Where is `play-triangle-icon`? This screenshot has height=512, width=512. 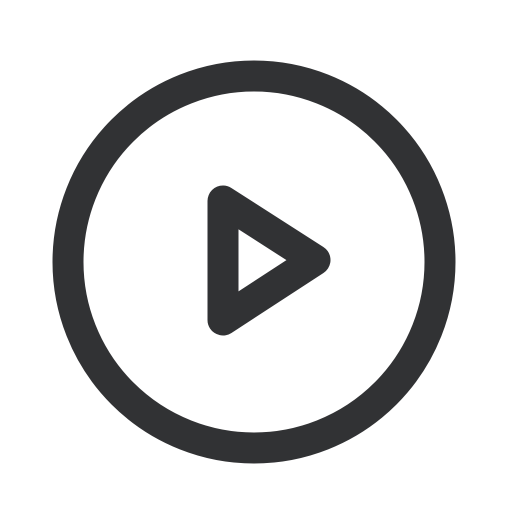 play-triangle-icon is located at coordinates (269, 260).